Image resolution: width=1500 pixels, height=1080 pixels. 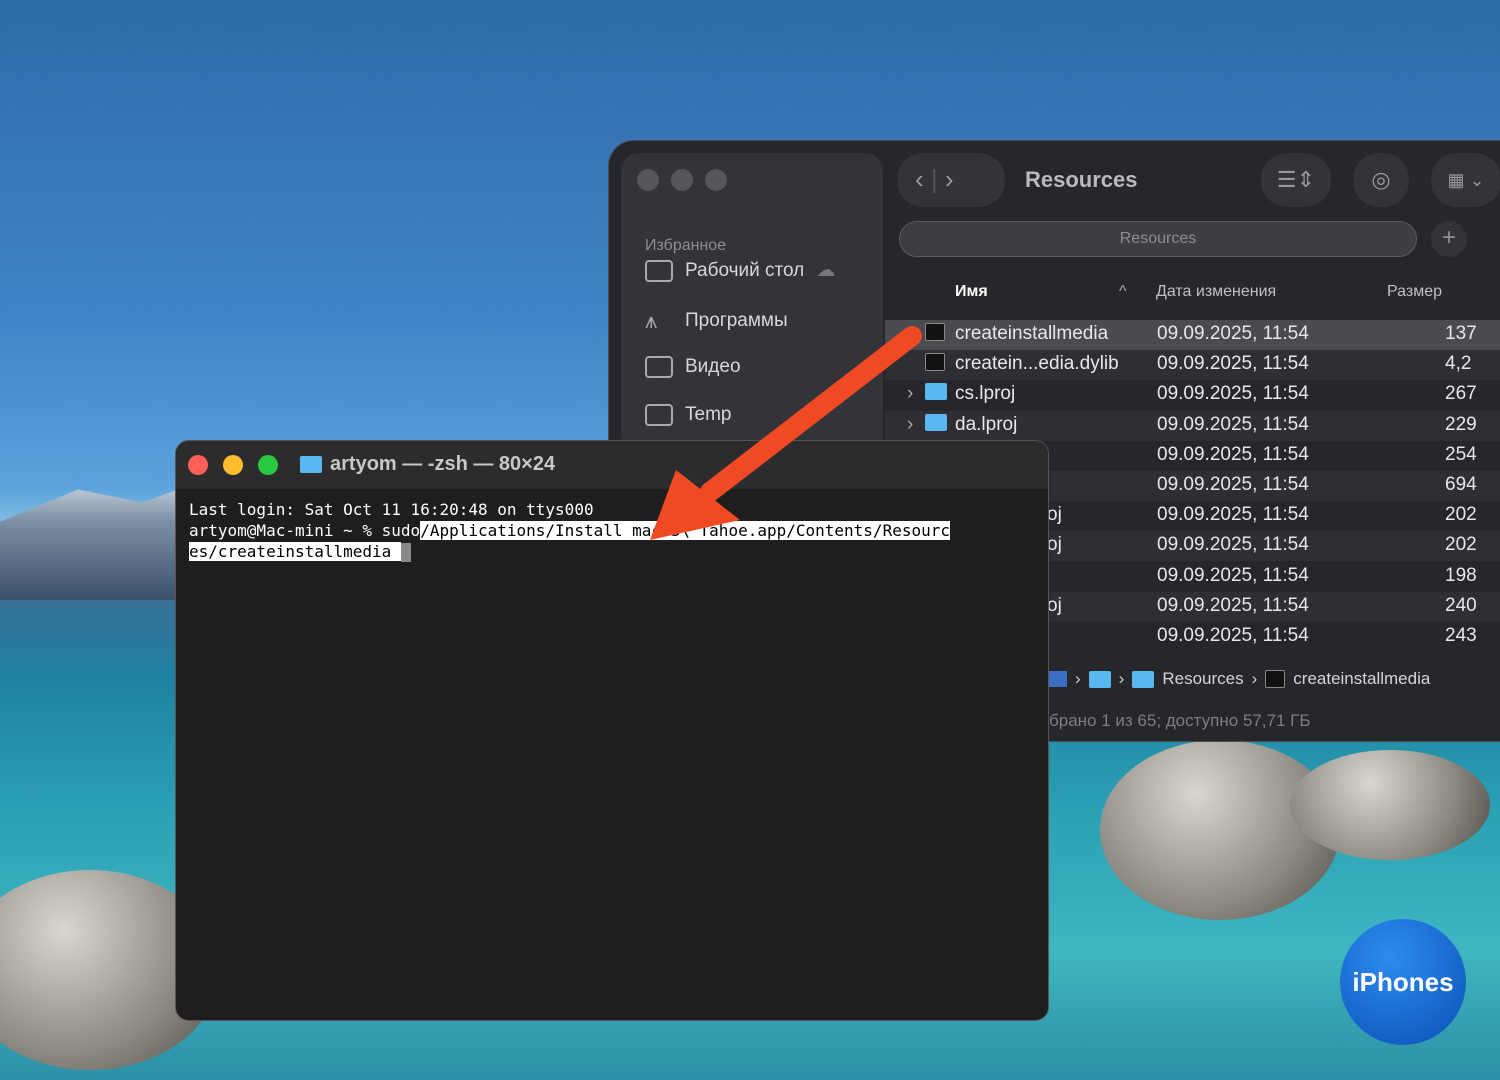 What do you see at coordinates (786, 433) in the screenshot?
I see `arrow-annotation` at bounding box center [786, 433].